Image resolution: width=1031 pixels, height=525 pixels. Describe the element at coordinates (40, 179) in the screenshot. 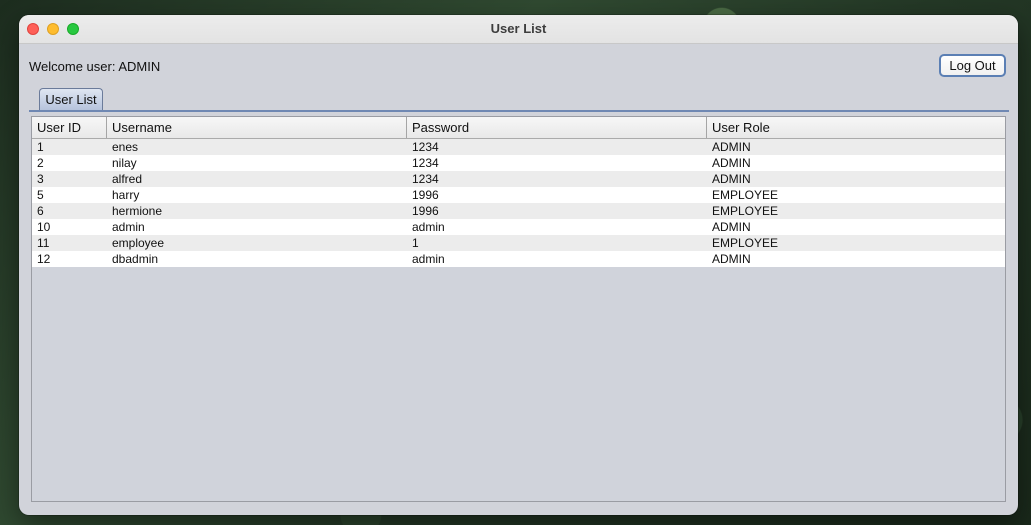

I see `table-cell-user-id: 3` at that location.